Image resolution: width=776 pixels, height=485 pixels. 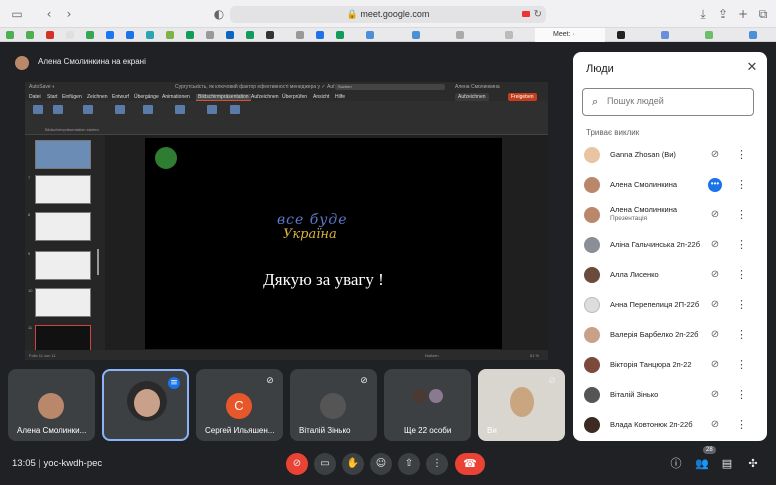 I want to click on camera-in-use-icon, so click(x=526, y=14).